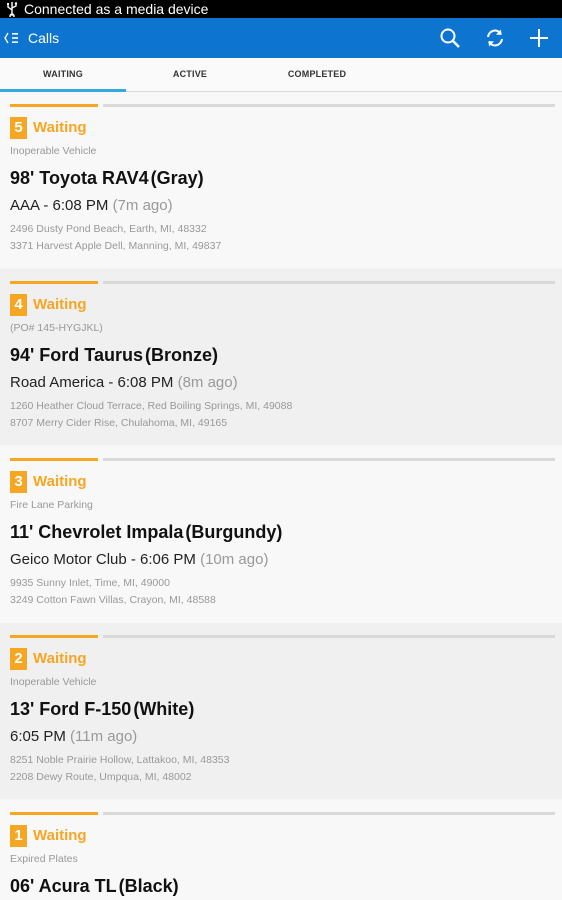 The image size is (562, 900). I want to click on call-reason: Expired Plates, so click(44, 859).